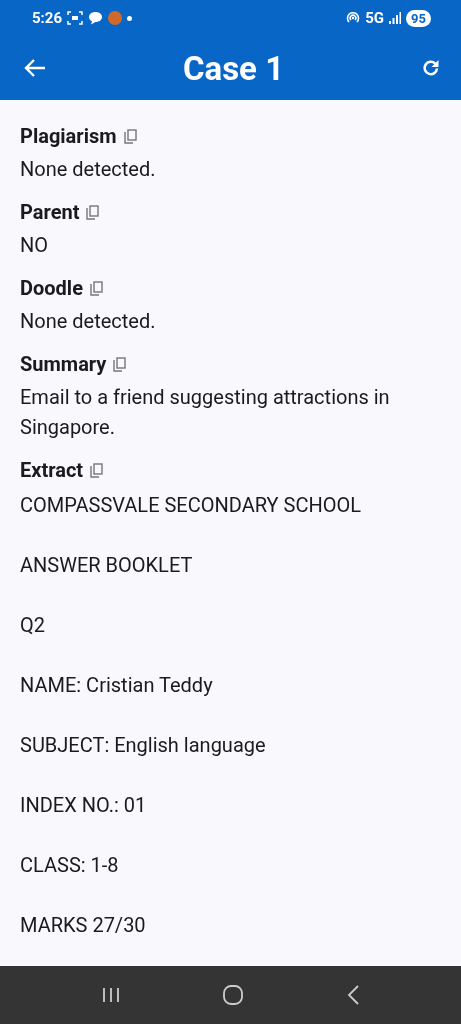 Image resolution: width=461 pixels, height=1024 pixels. I want to click on field-label: Summary, so click(63, 364).